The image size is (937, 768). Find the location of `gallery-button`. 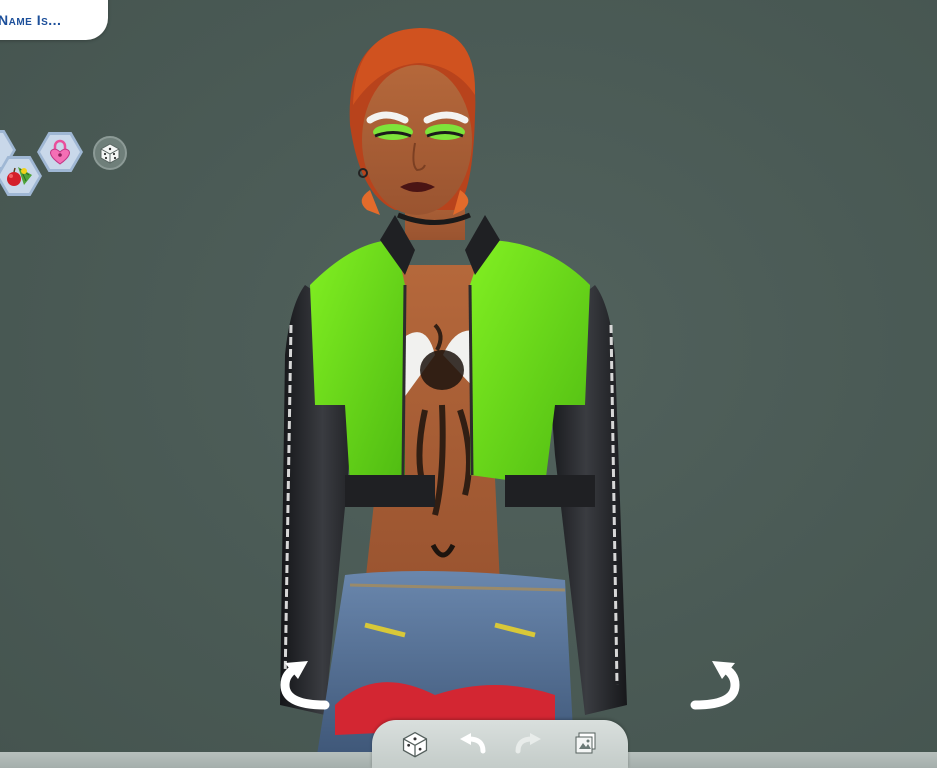

gallery-button is located at coordinates (586, 744).